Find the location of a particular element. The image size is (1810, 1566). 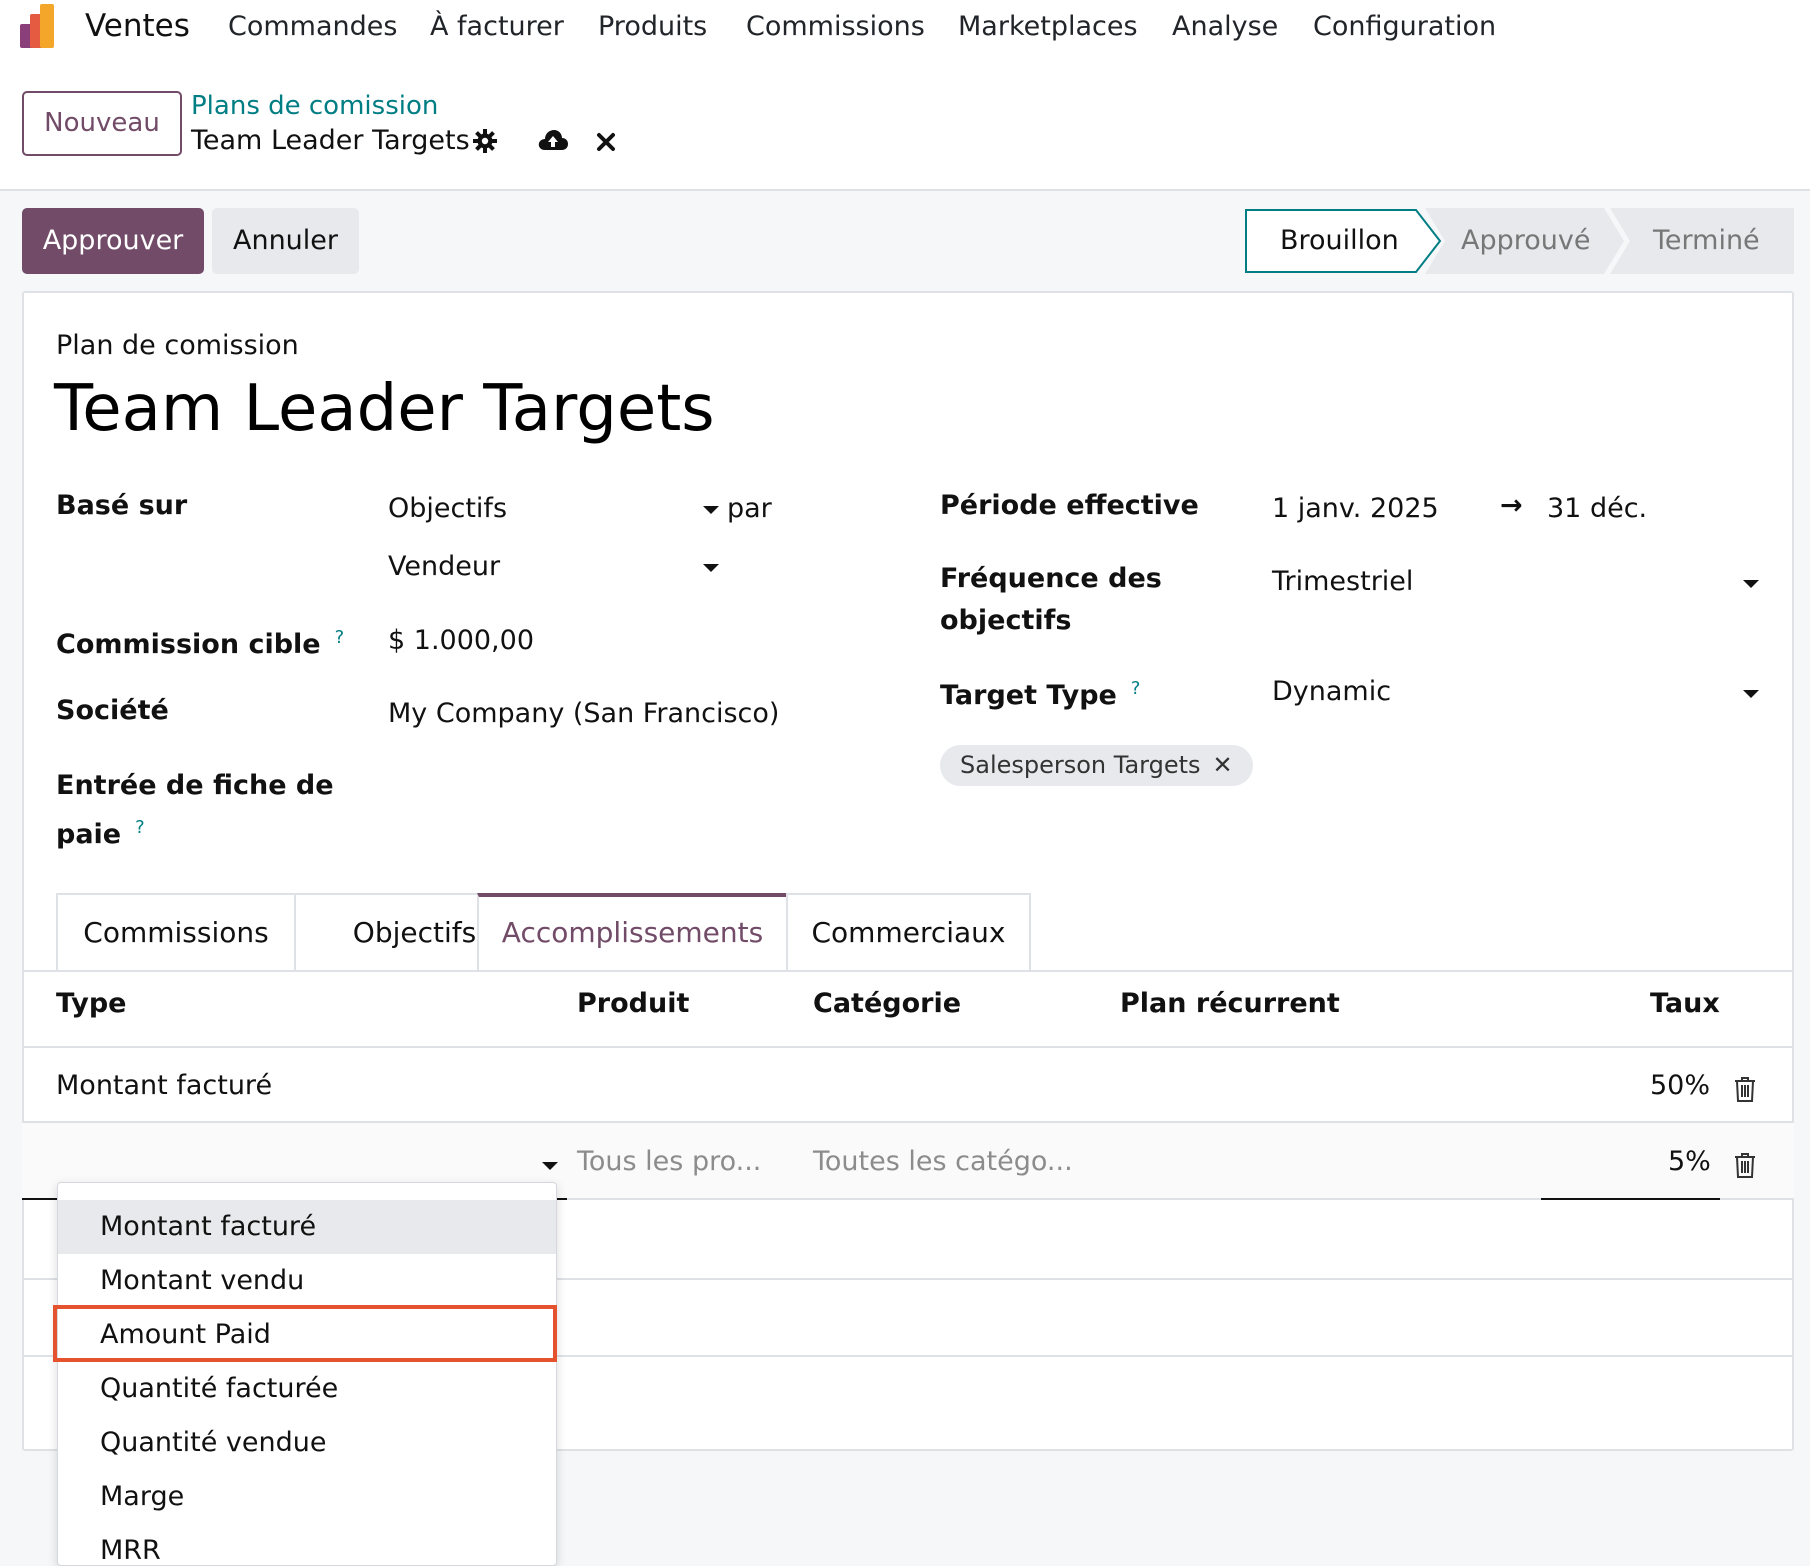

stage-approuve: Approuvé is located at coordinates (1525, 240).